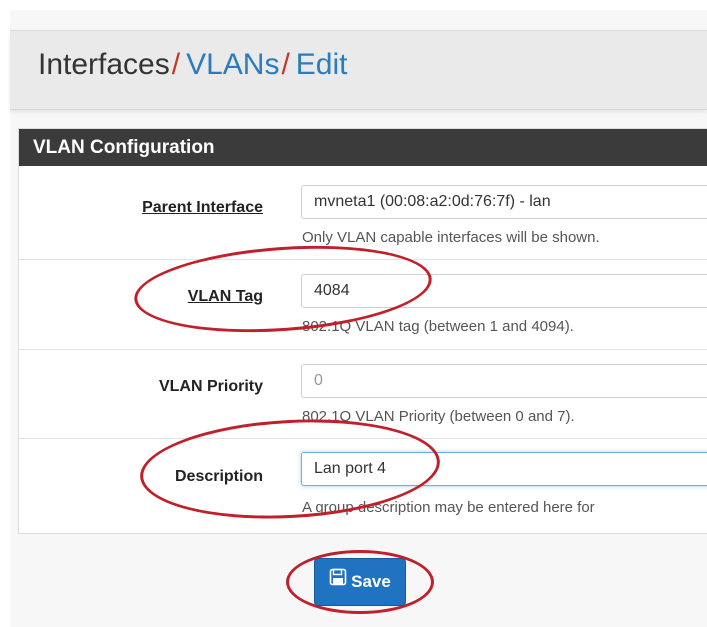  I want to click on breadcrumb-edit-link: Edit, so click(322, 64).